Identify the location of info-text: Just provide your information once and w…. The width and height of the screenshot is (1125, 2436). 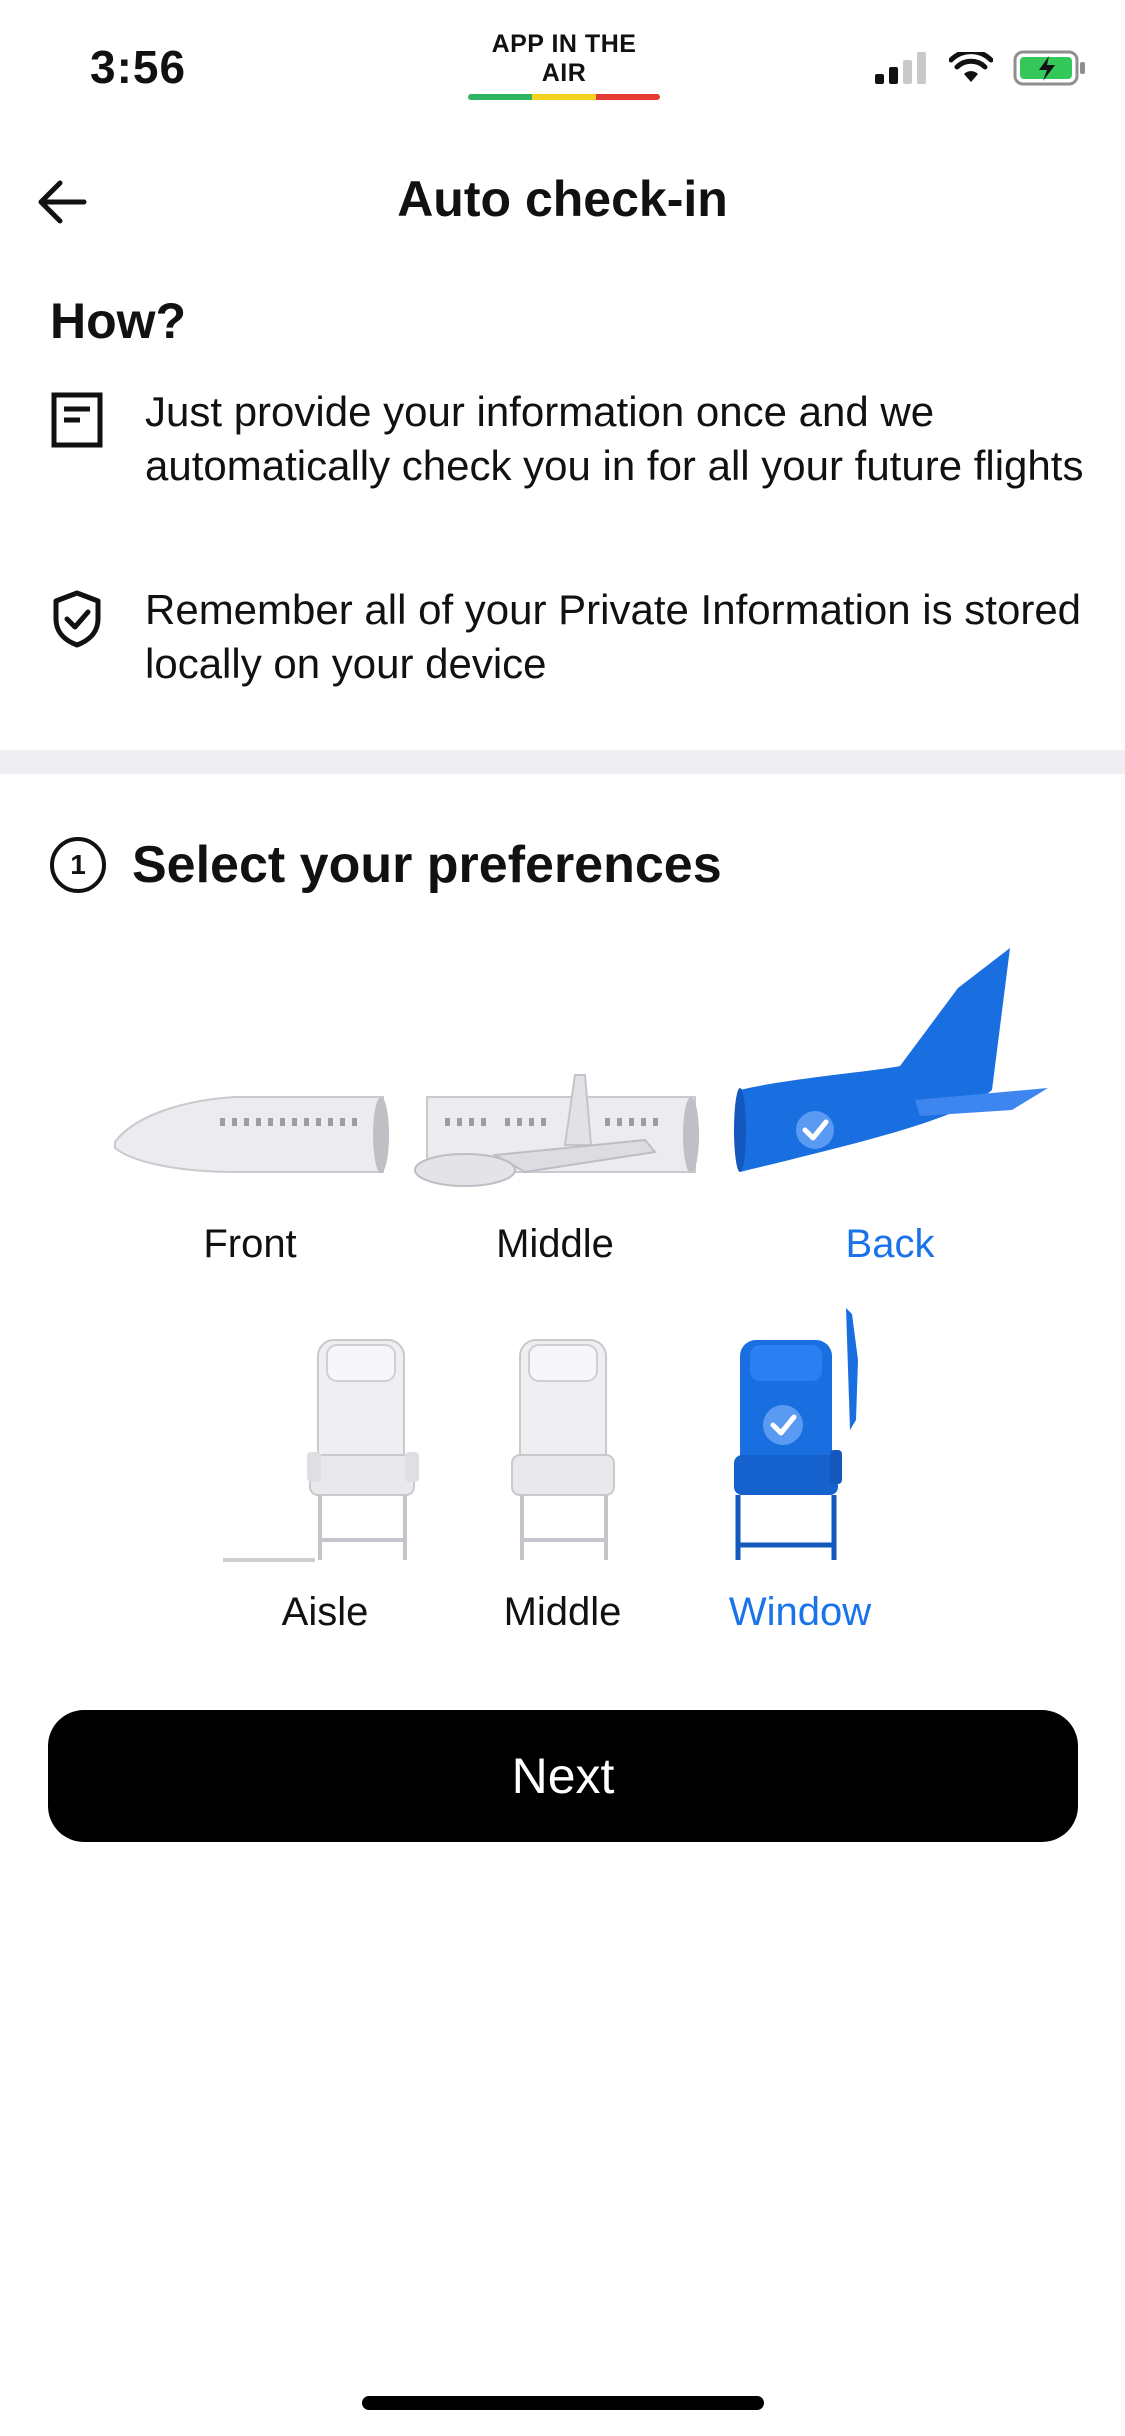
(614, 438).